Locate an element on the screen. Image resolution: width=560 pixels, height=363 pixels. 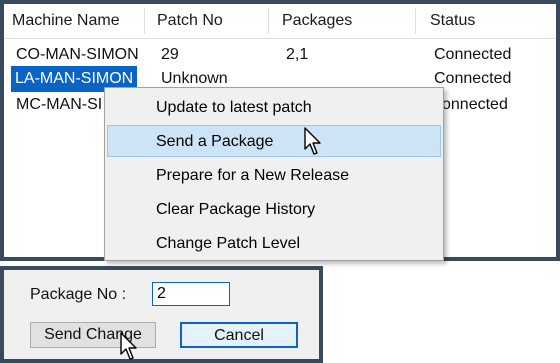
machine-name-cell: CO-MAN-SIMON is located at coordinates (77, 54).